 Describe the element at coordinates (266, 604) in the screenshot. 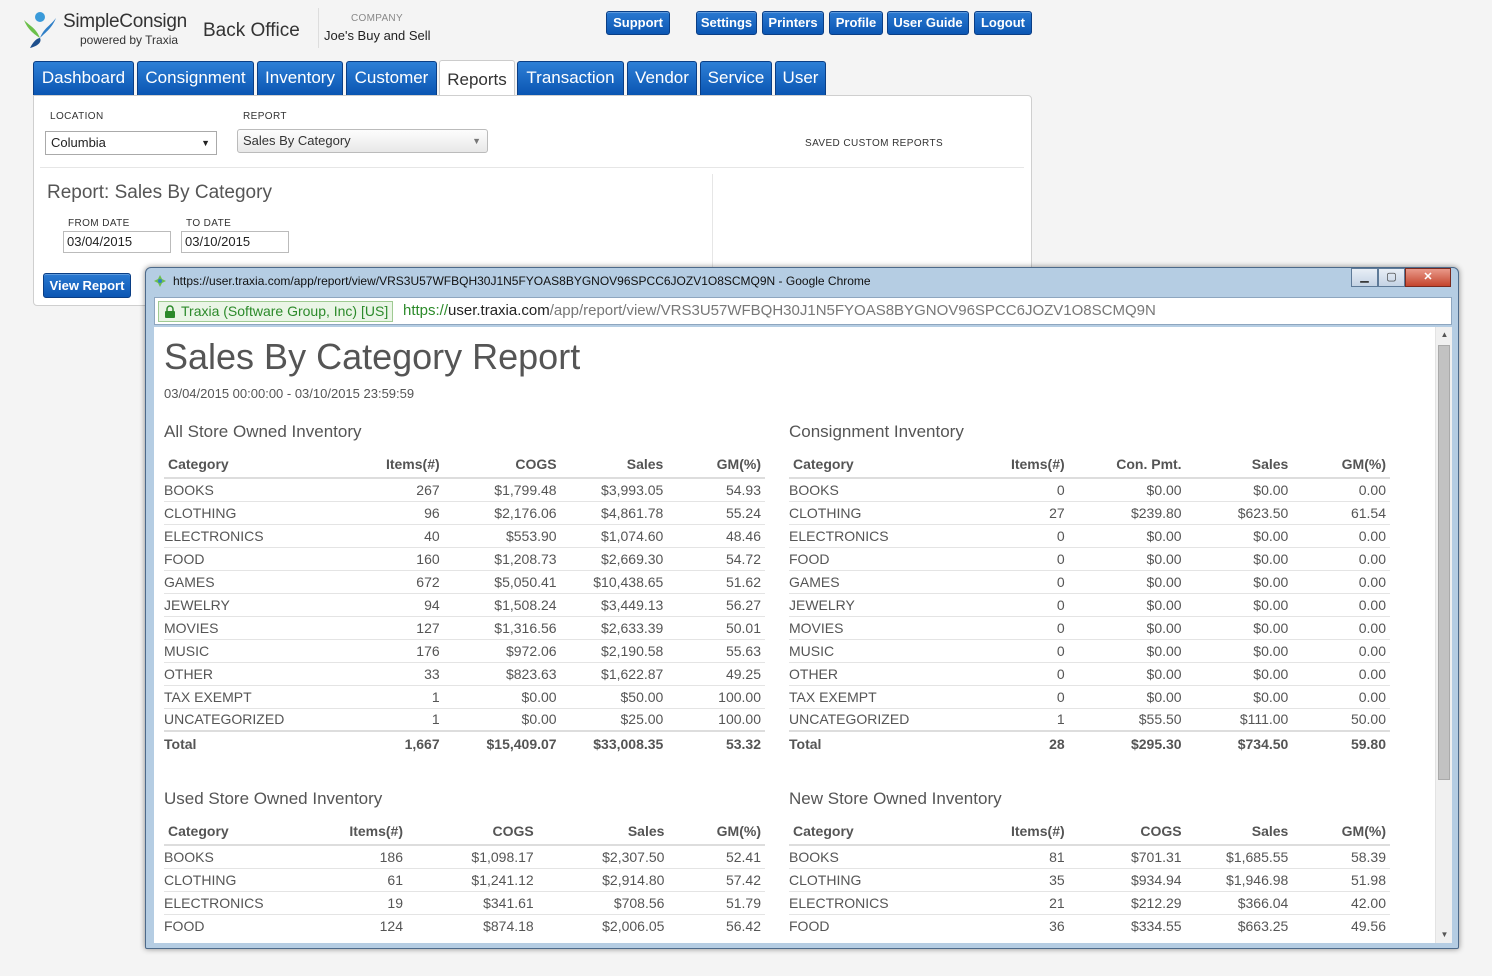

I see `table-cell: JEWELRY` at that location.